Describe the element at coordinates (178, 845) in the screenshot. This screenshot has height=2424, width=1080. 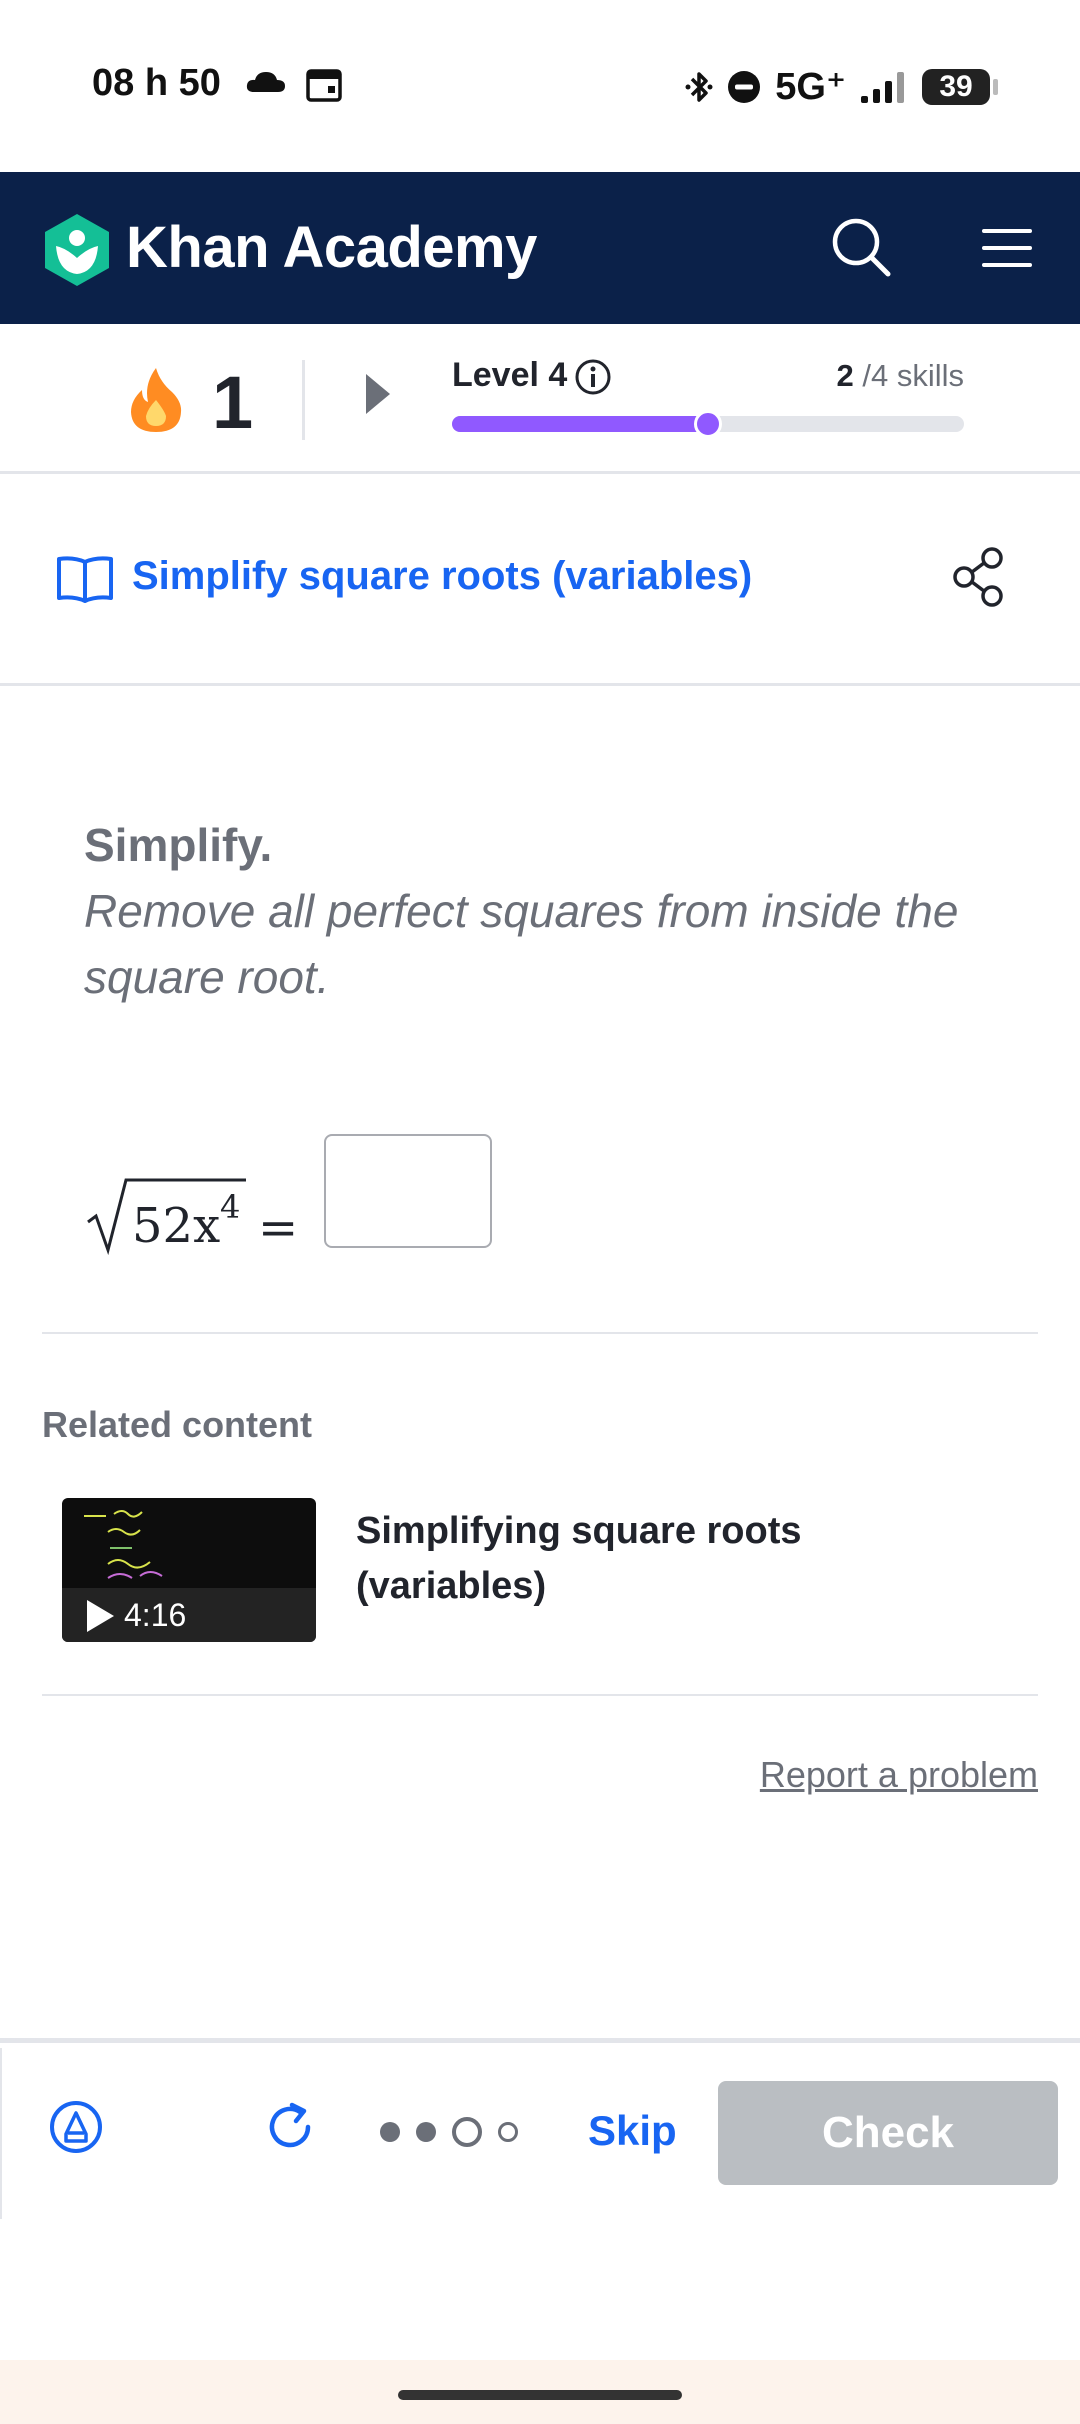
I see `question-heading: Simplify.` at that location.